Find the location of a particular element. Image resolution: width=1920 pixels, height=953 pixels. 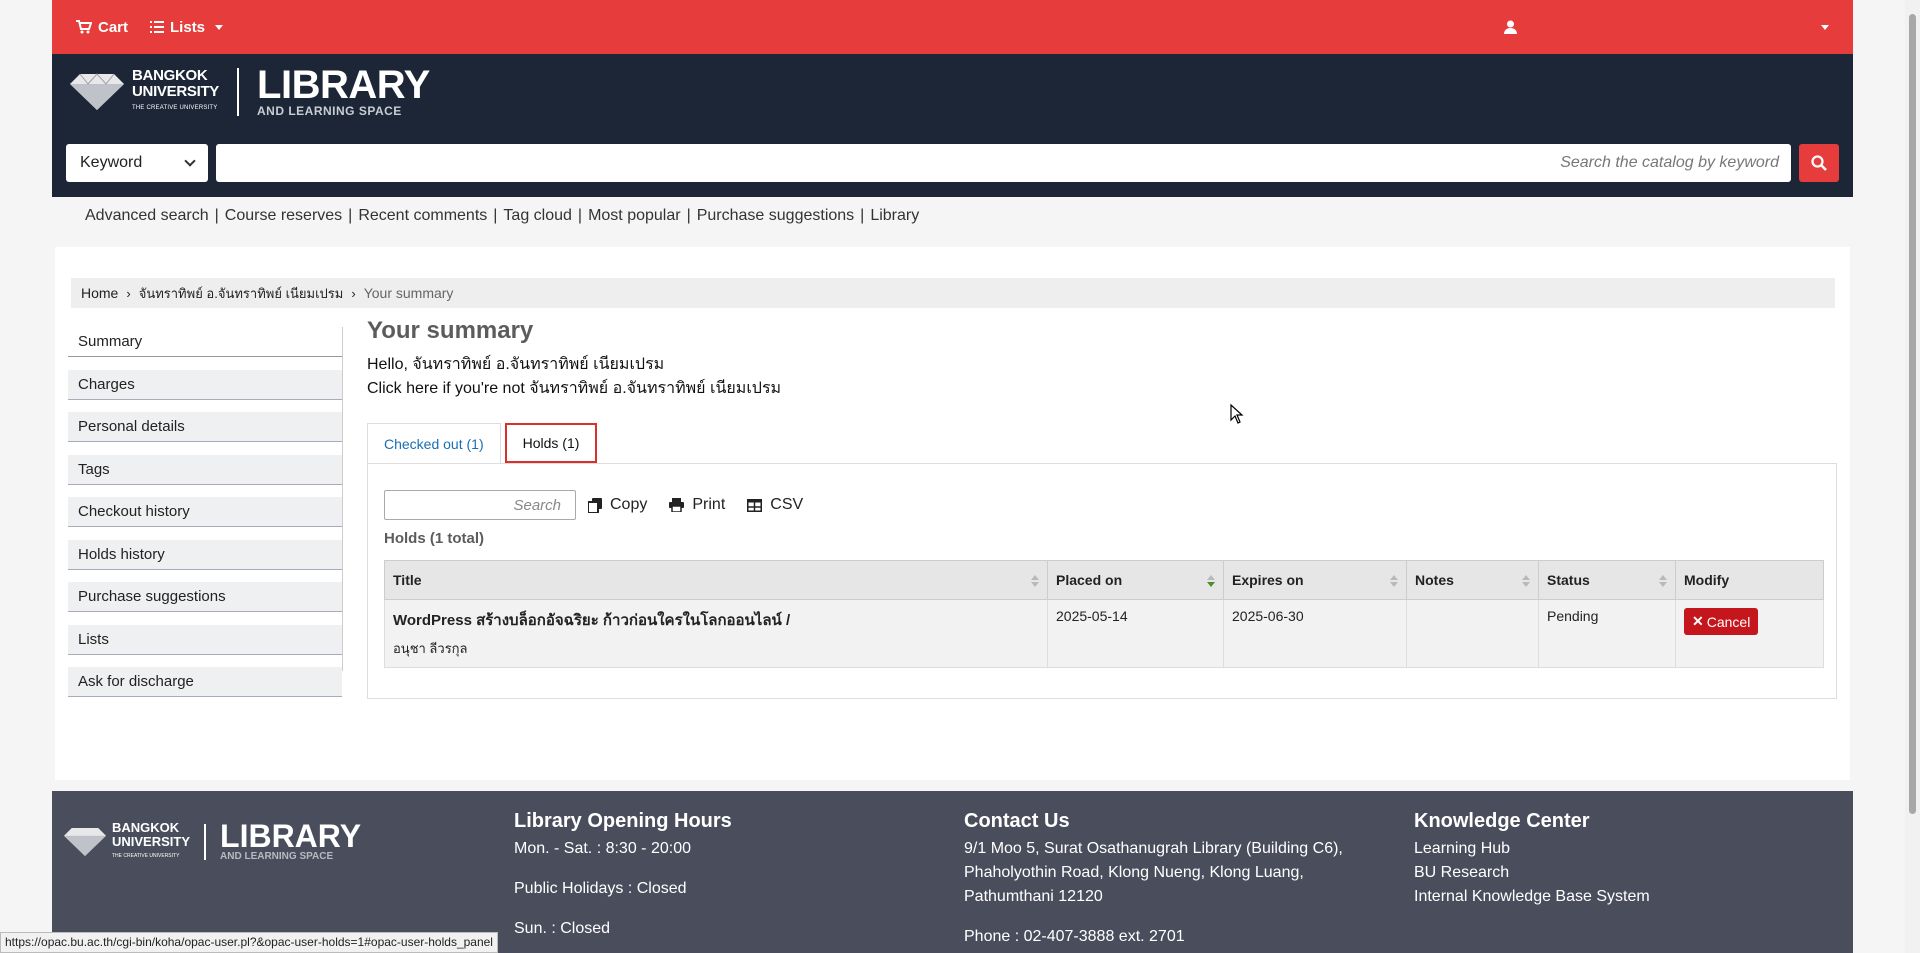

sidebar-item-lists: Lists is located at coordinates (205, 639).